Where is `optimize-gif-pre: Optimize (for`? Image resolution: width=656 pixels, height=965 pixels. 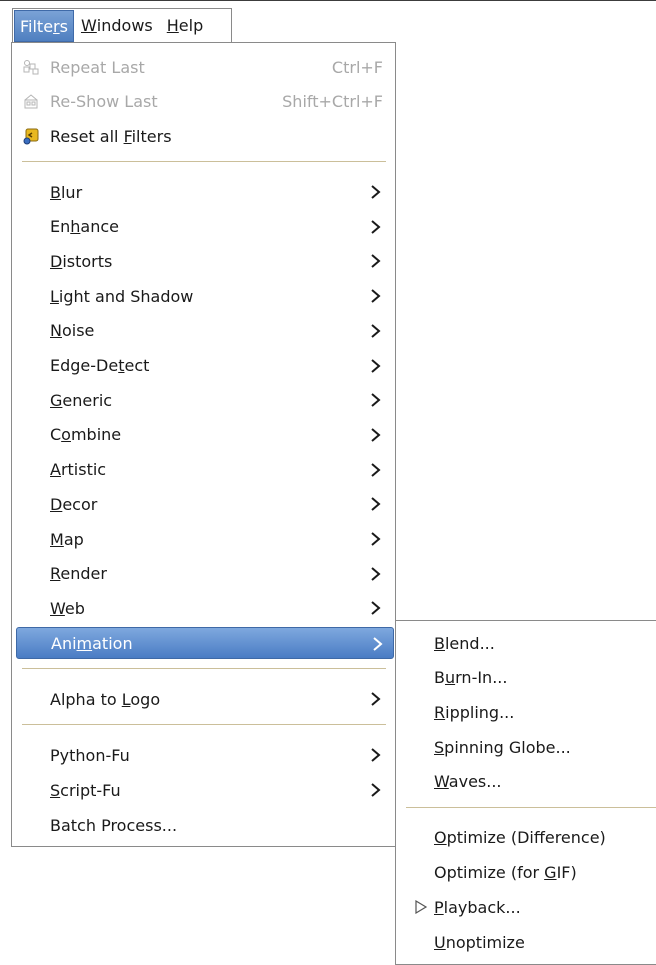
optimize-gif-pre: Optimize (for is located at coordinates (489, 872).